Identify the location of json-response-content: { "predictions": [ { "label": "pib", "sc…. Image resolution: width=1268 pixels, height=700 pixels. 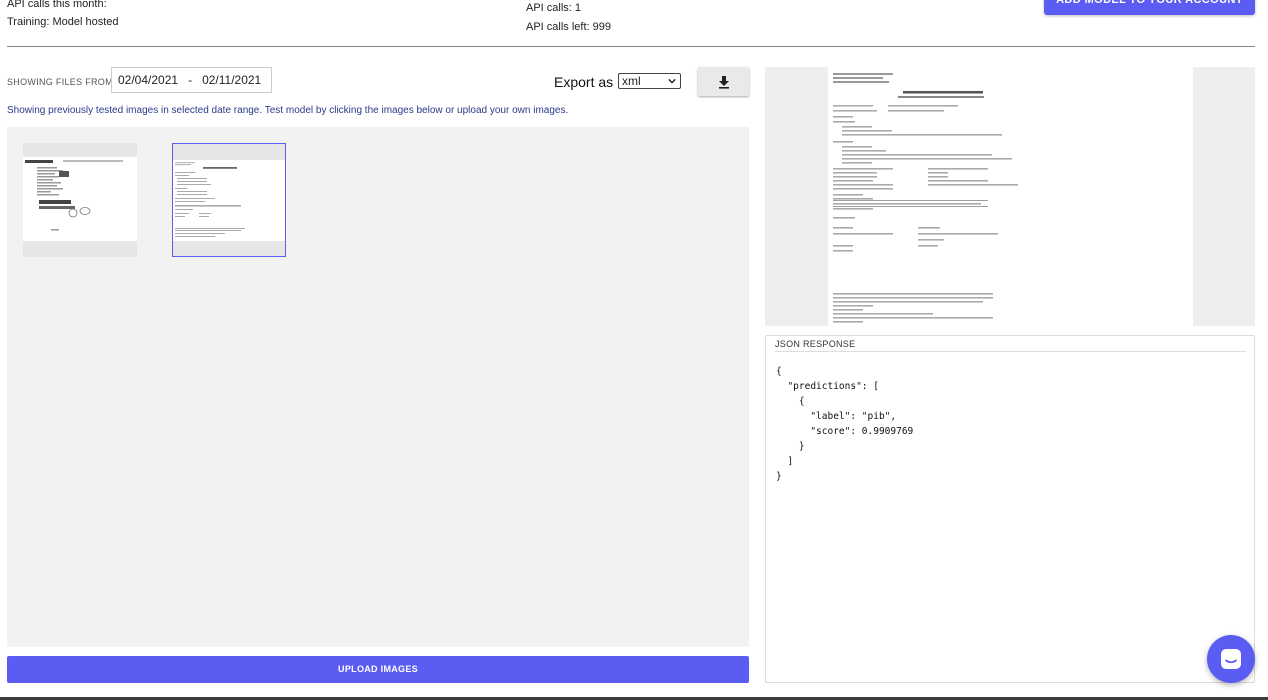
(845, 424).